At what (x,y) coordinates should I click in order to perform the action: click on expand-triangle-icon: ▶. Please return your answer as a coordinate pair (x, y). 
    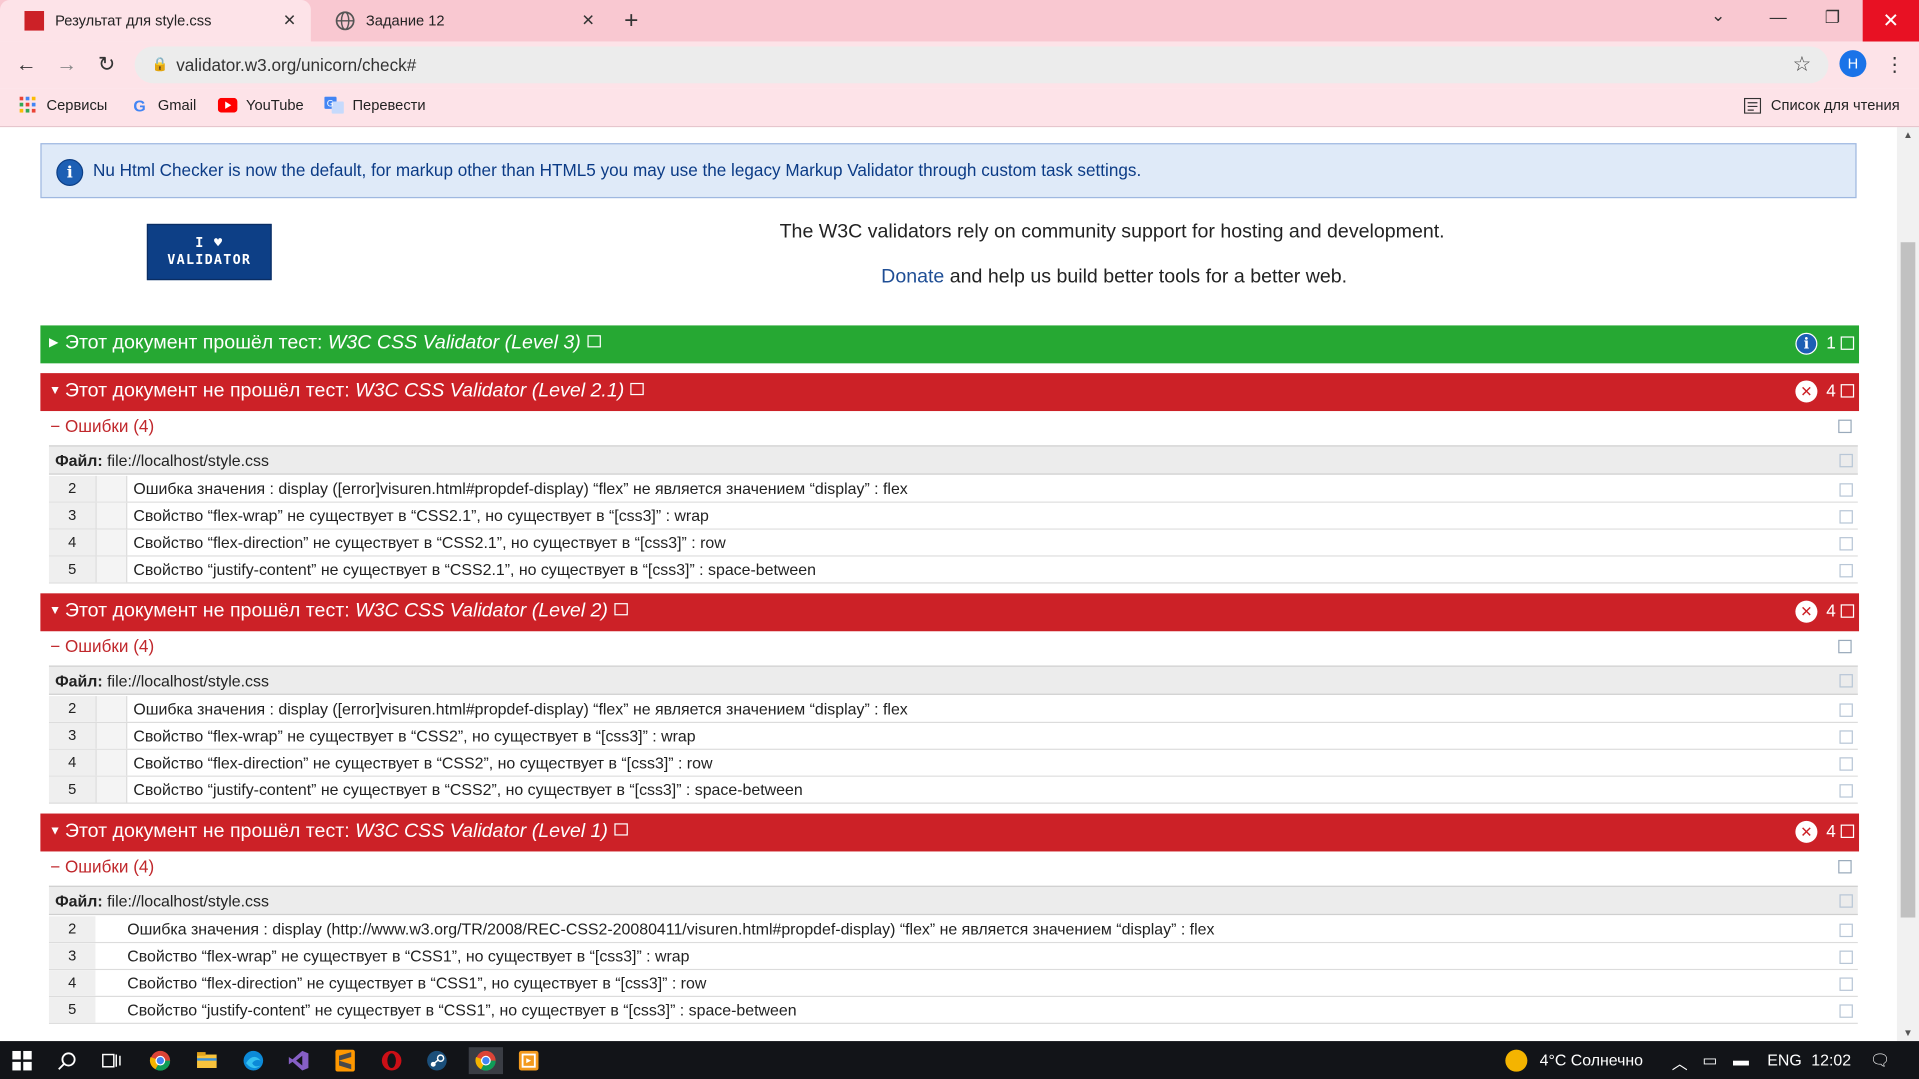
    Looking at the image, I should click on (53, 342).